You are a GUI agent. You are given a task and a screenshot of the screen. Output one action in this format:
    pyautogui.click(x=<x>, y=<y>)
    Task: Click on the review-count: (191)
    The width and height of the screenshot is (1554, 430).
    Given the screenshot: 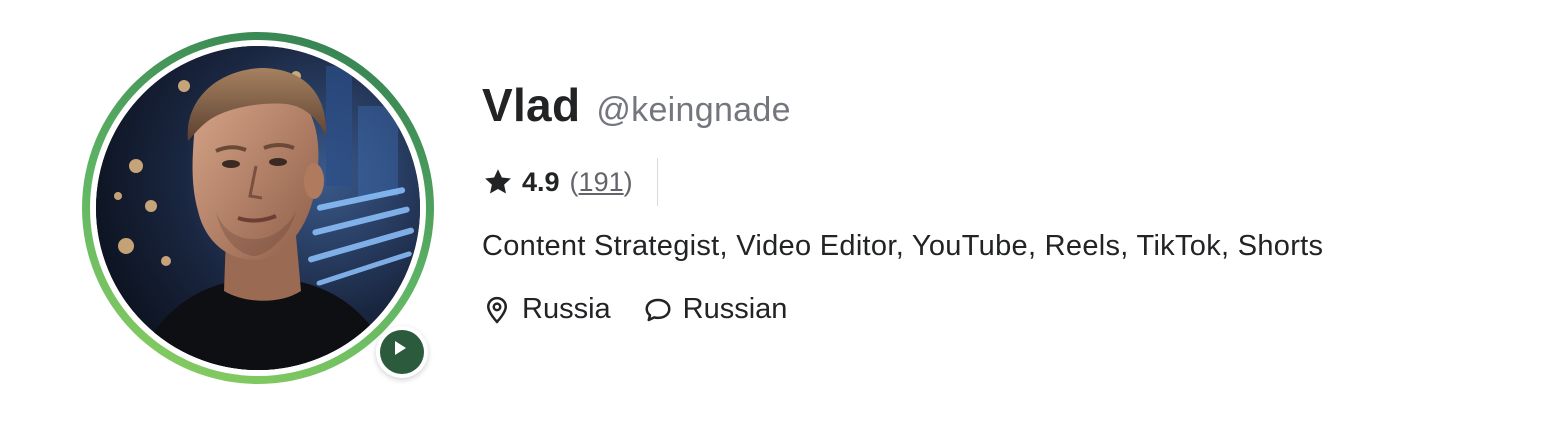 What is the action you would take?
    pyautogui.click(x=601, y=182)
    